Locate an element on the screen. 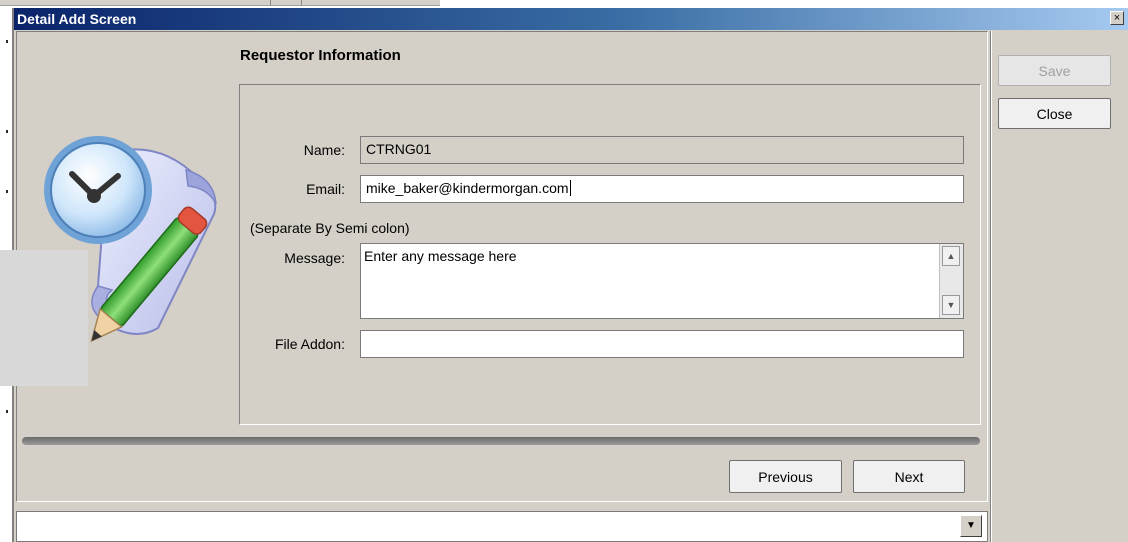 The width and height of the screenshot is (1128, 542). scroll-down-arrow-icon: ▼ is located at coordinates (951, 305).